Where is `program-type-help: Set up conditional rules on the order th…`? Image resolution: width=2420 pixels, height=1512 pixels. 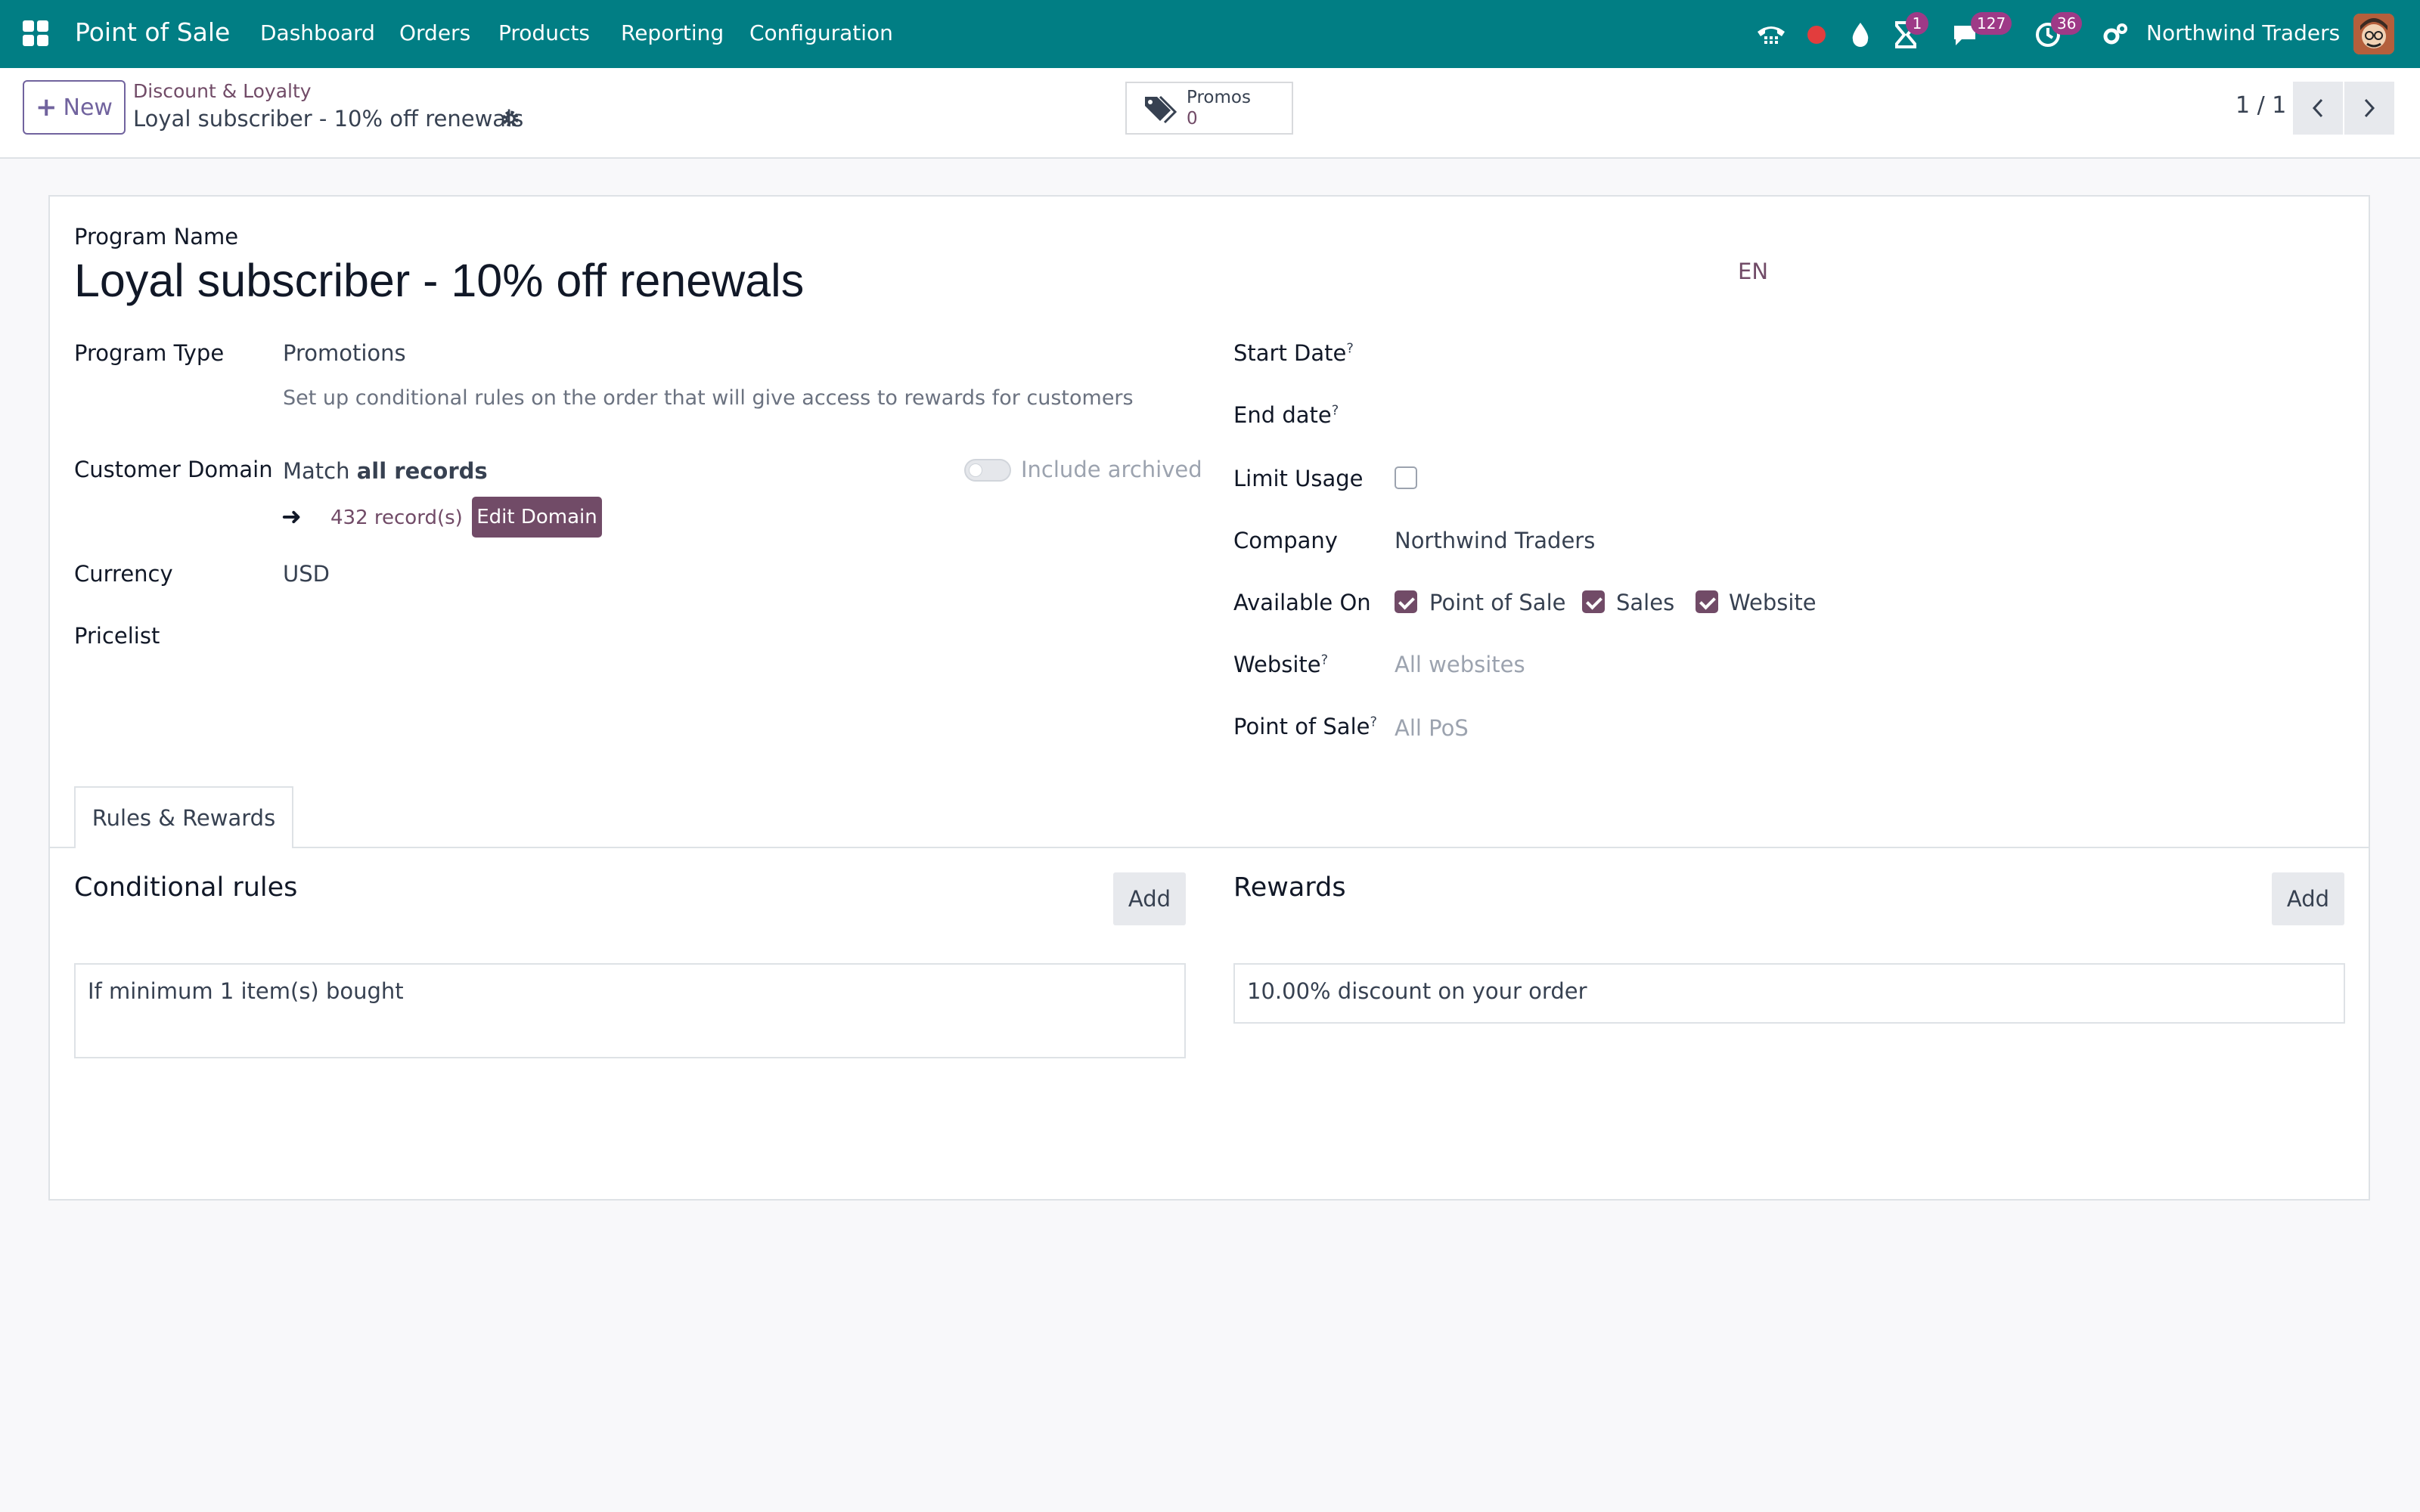
program-type-help: Set up conditional rules on the order th… is located at coordinates (708, 398).